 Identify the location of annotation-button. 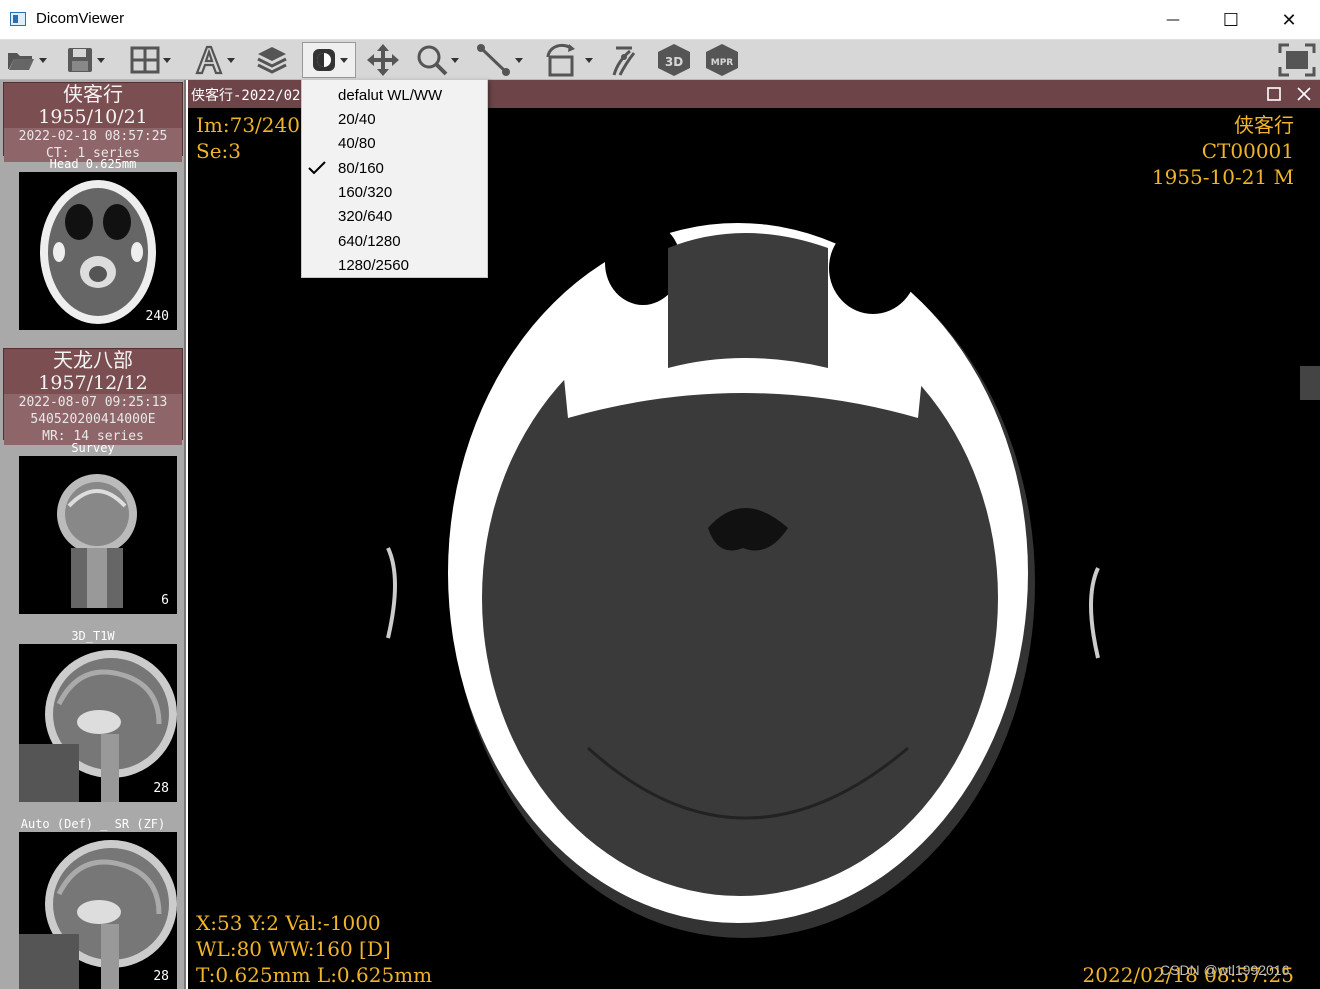
(214, 60).